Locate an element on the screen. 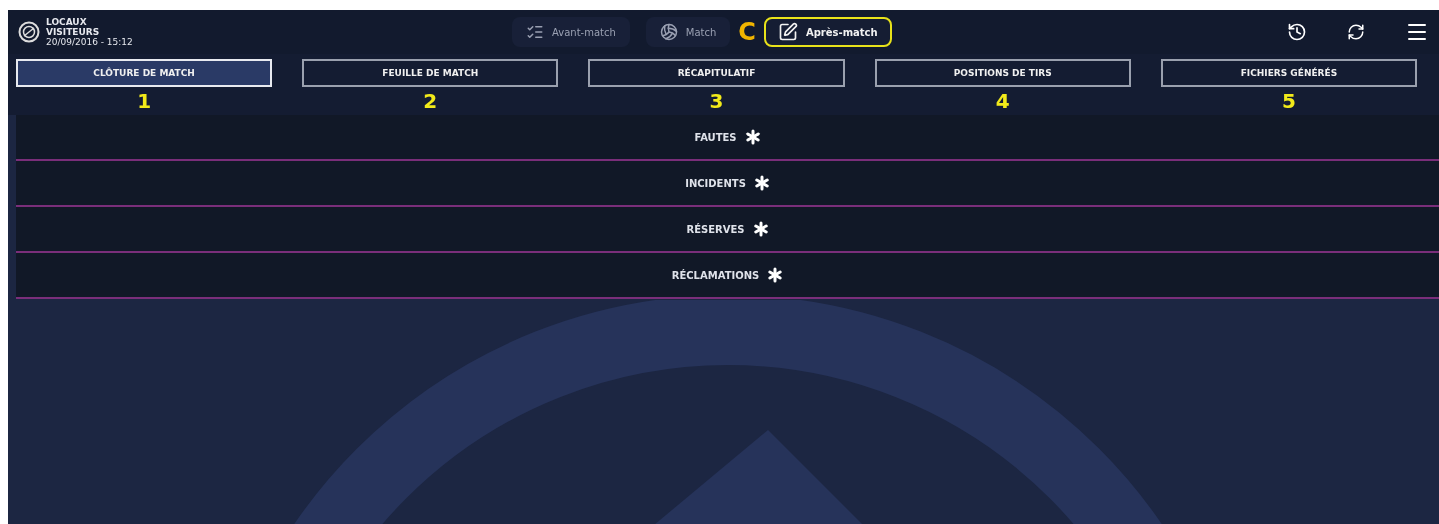 This screenshot has width=1439, height=524. section-tab: FEUILLE DE MATCH is located at coordinates (430, 73).